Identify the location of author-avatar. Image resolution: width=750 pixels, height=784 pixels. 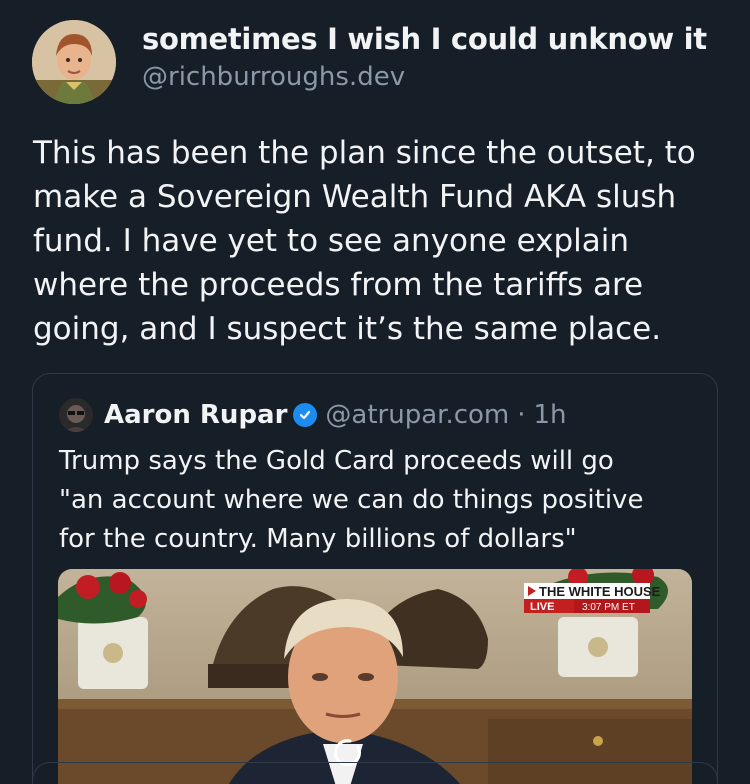
(74, 62).